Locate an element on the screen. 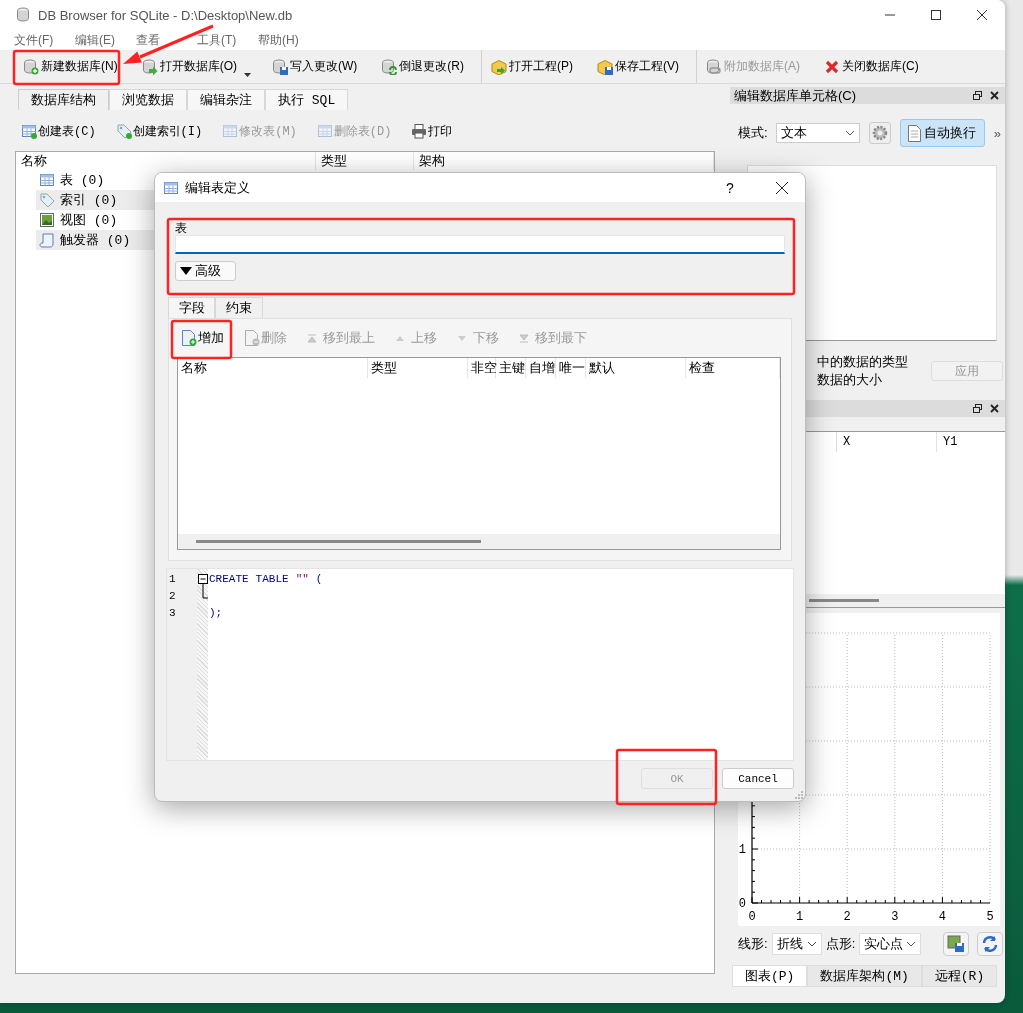 This screenshot has width=1023, height=1013. toolbar-button: 打开工程(P) is located at coordinates (532, 66).